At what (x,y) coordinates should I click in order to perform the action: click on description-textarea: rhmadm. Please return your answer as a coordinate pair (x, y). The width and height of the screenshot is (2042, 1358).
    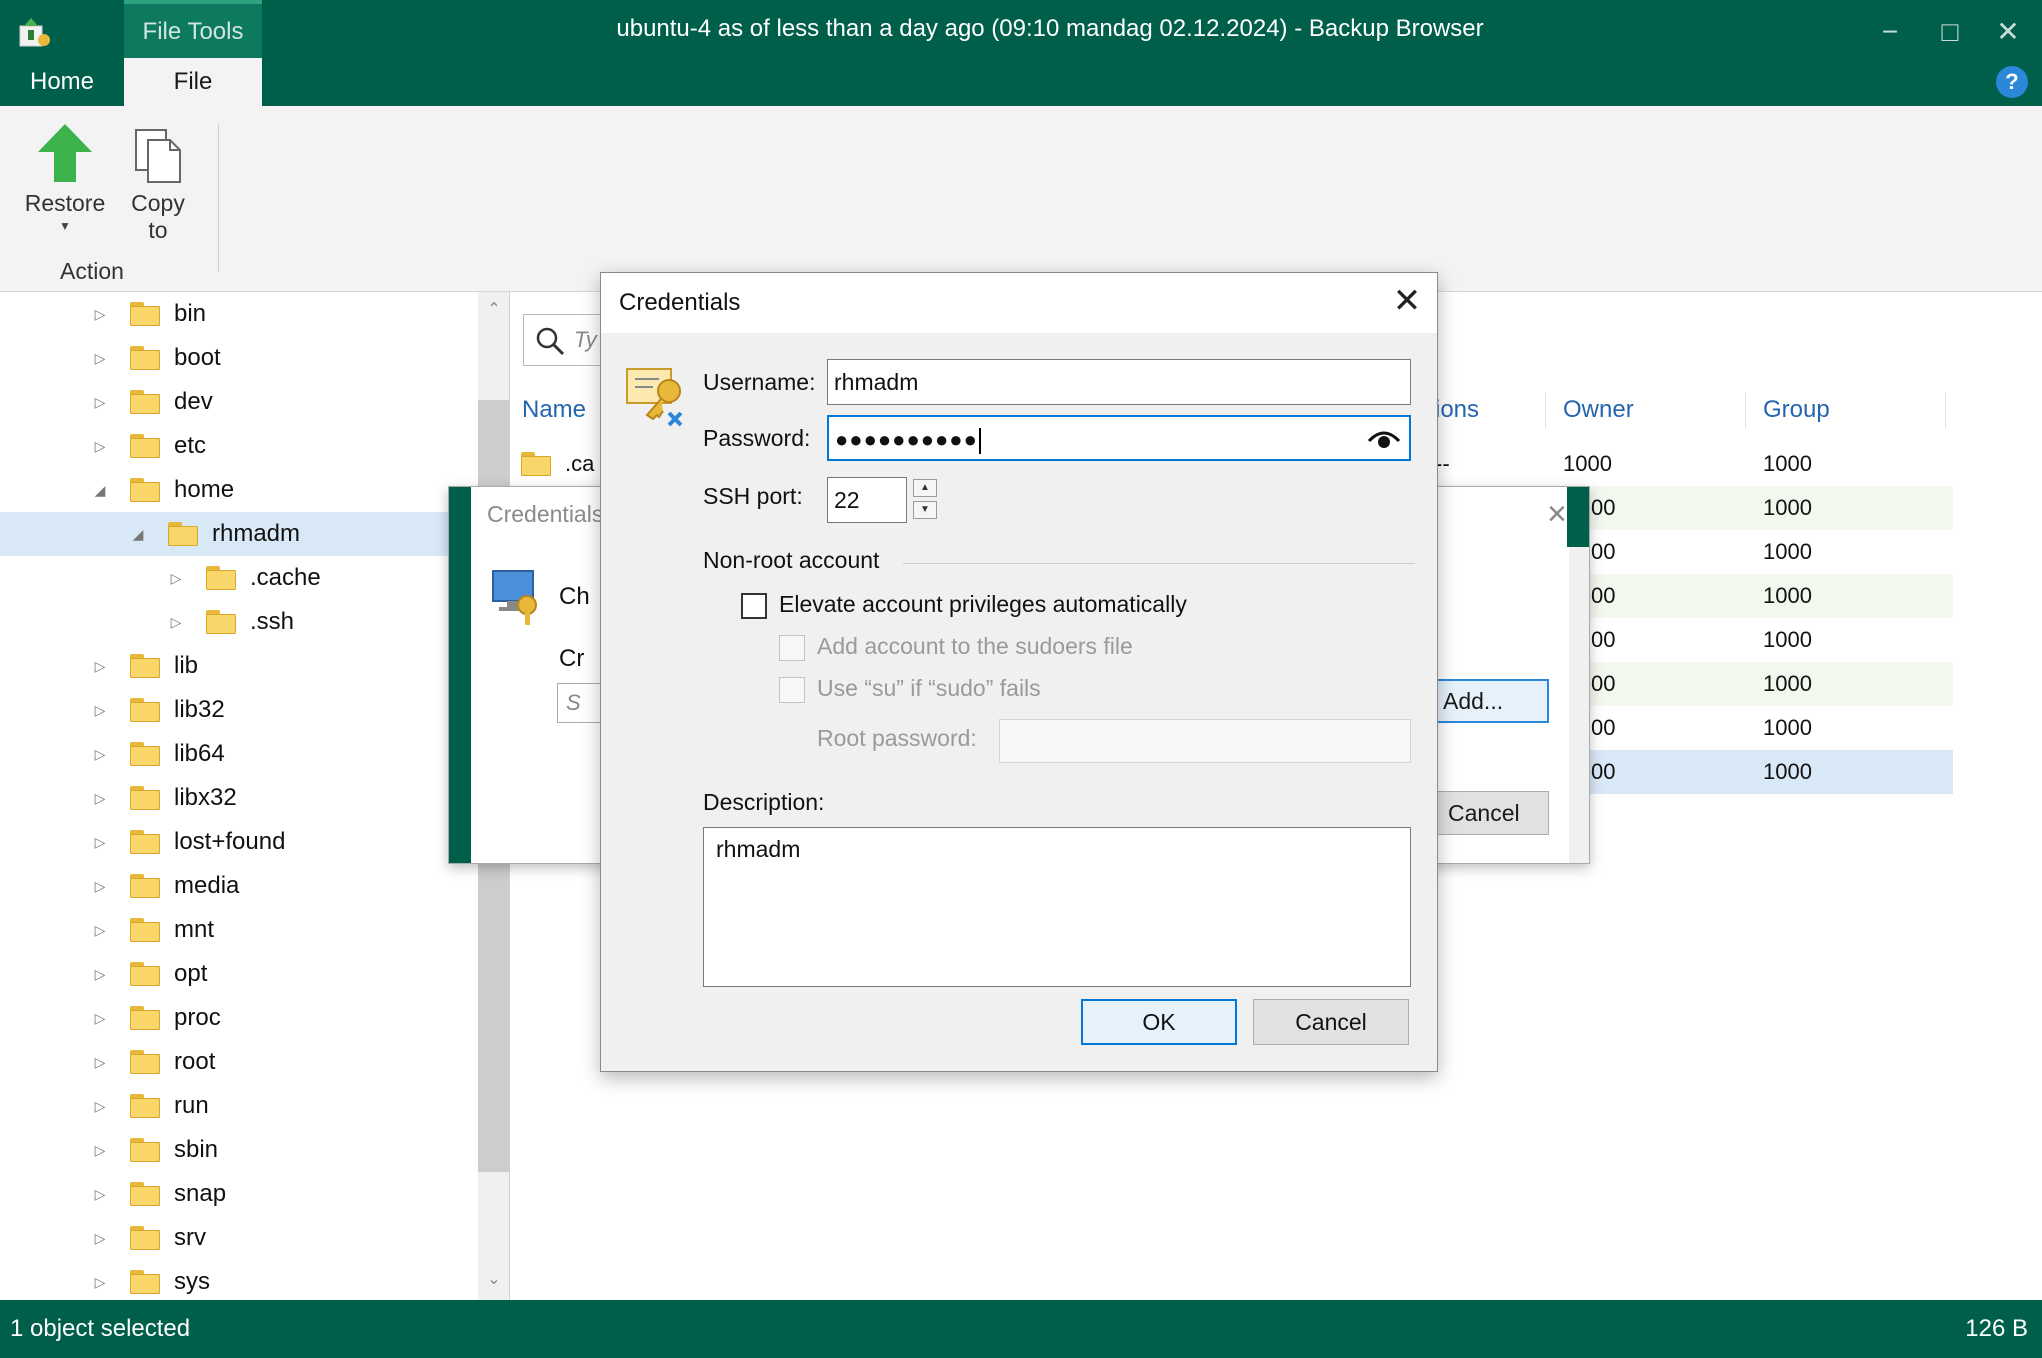
    Looking at the image, I should click on (1057, 907).